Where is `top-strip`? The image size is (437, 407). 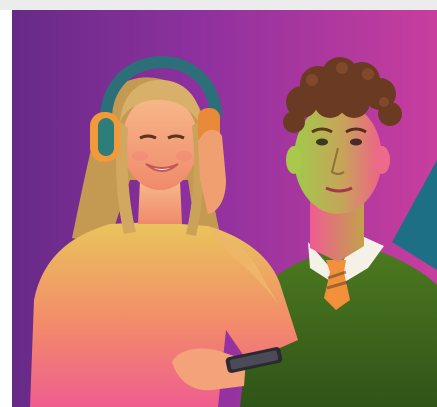
top-strip is located at coordinates (218, 5).